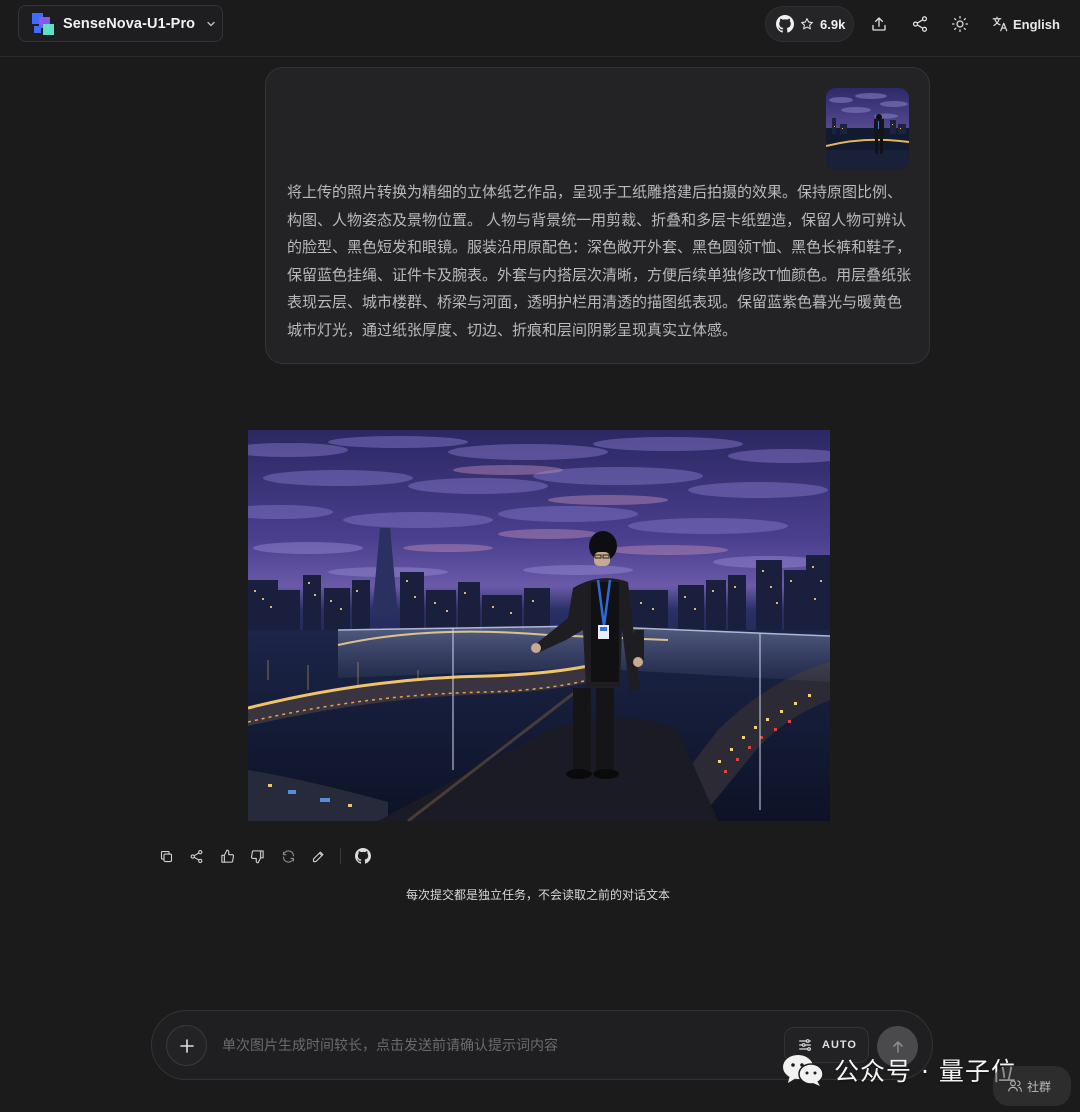 The height and width of the screenshot is (1112, 1080). I want to click on copy-icon, so click(166, 856).